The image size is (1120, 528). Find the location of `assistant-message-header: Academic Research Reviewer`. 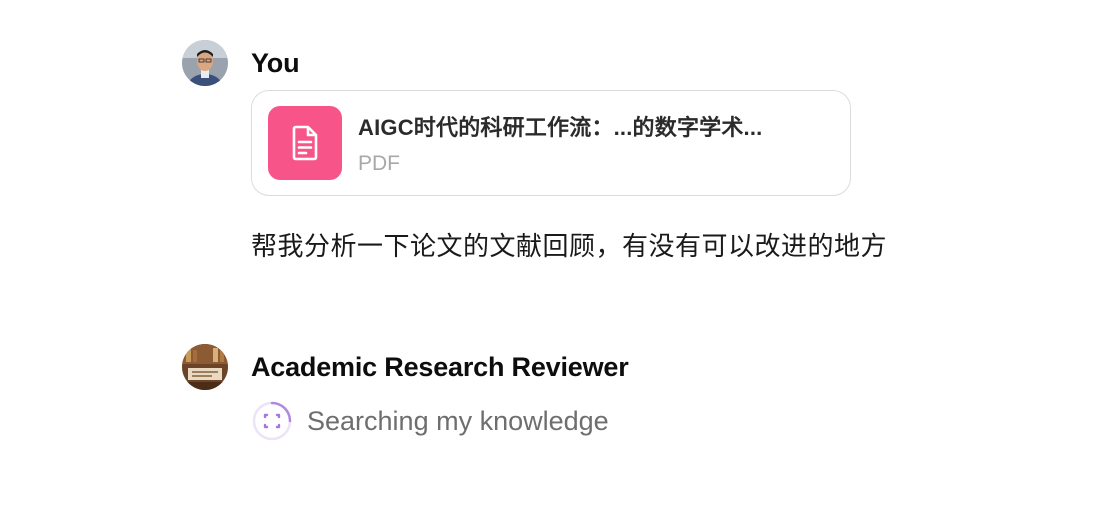

assistant-message-header: Academic Research Reviewer is located at coordinates (621, 367).